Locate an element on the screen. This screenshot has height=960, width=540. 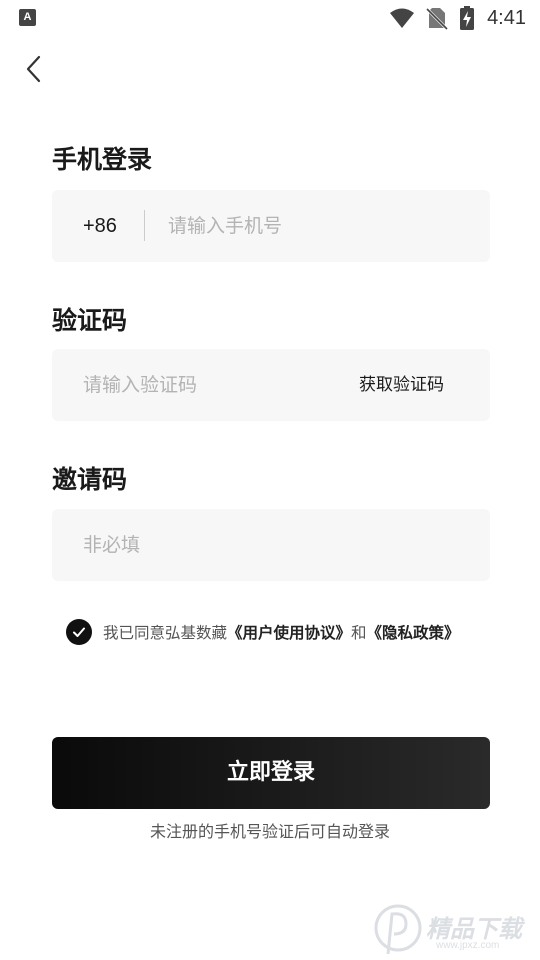
agreement-row: 我已同意弘基数藏《用户使用协议》和《隐私政策》 is located at coordinates (263, 632).